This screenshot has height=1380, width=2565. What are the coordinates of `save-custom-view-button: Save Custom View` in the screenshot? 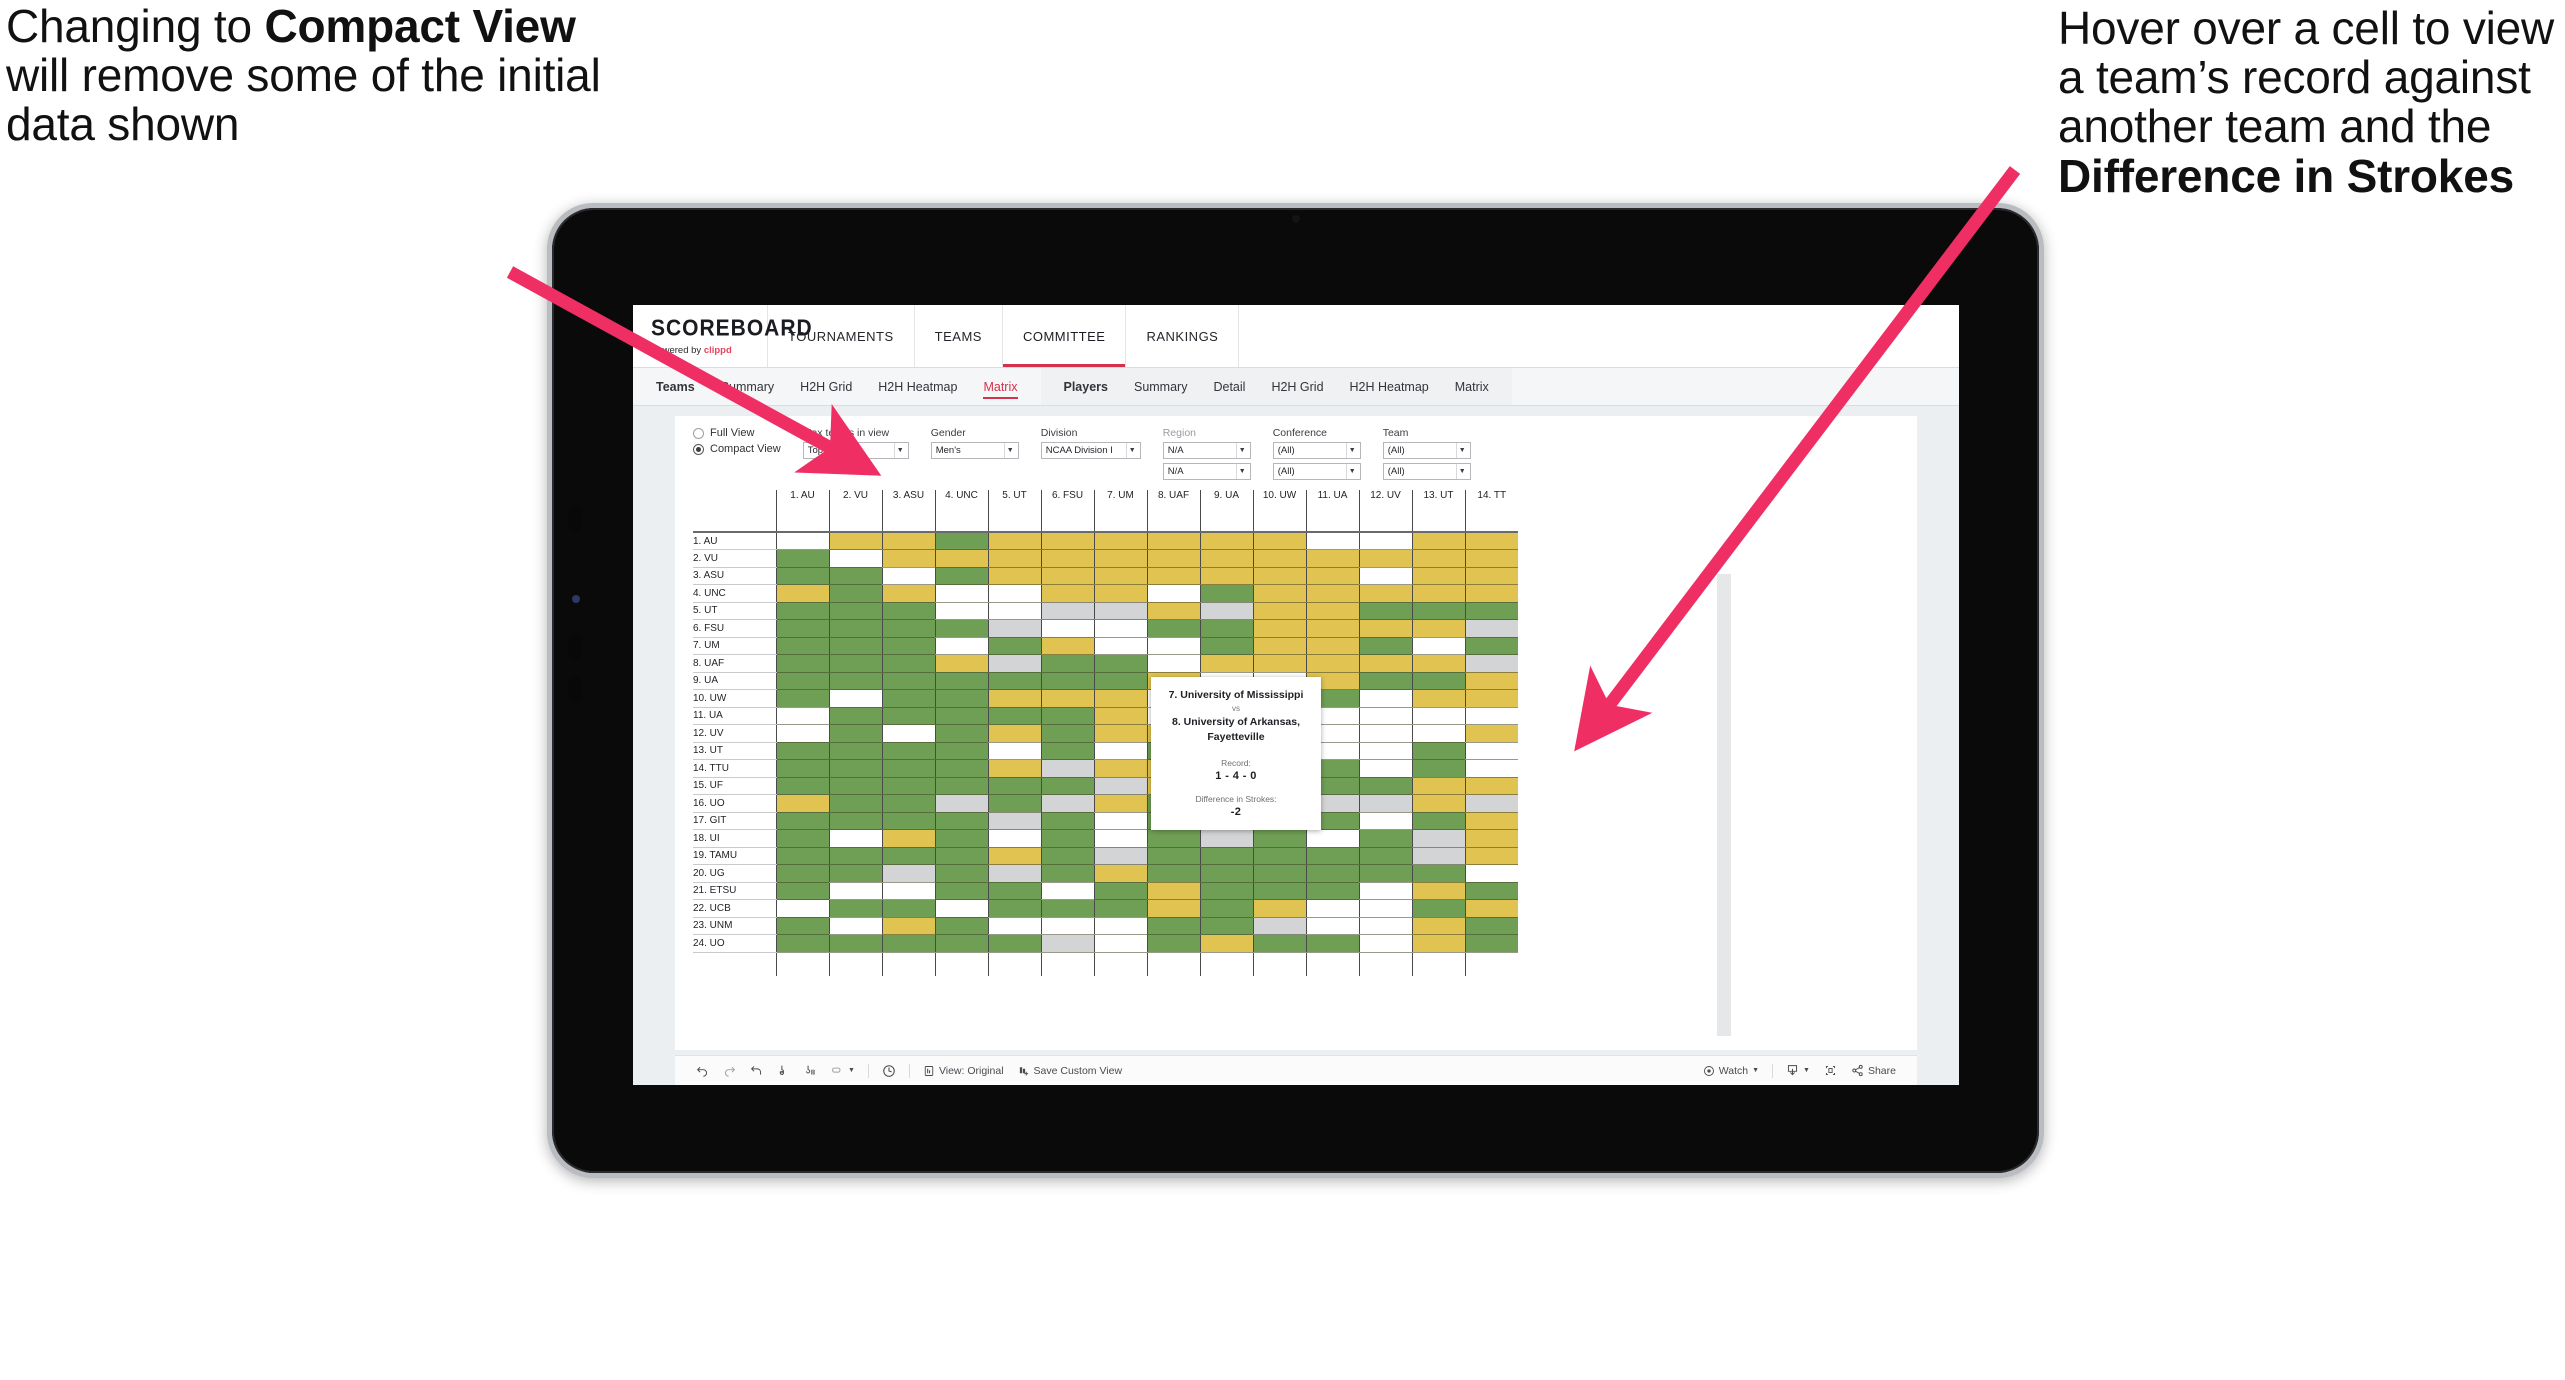 It's located at (1070, 1071).